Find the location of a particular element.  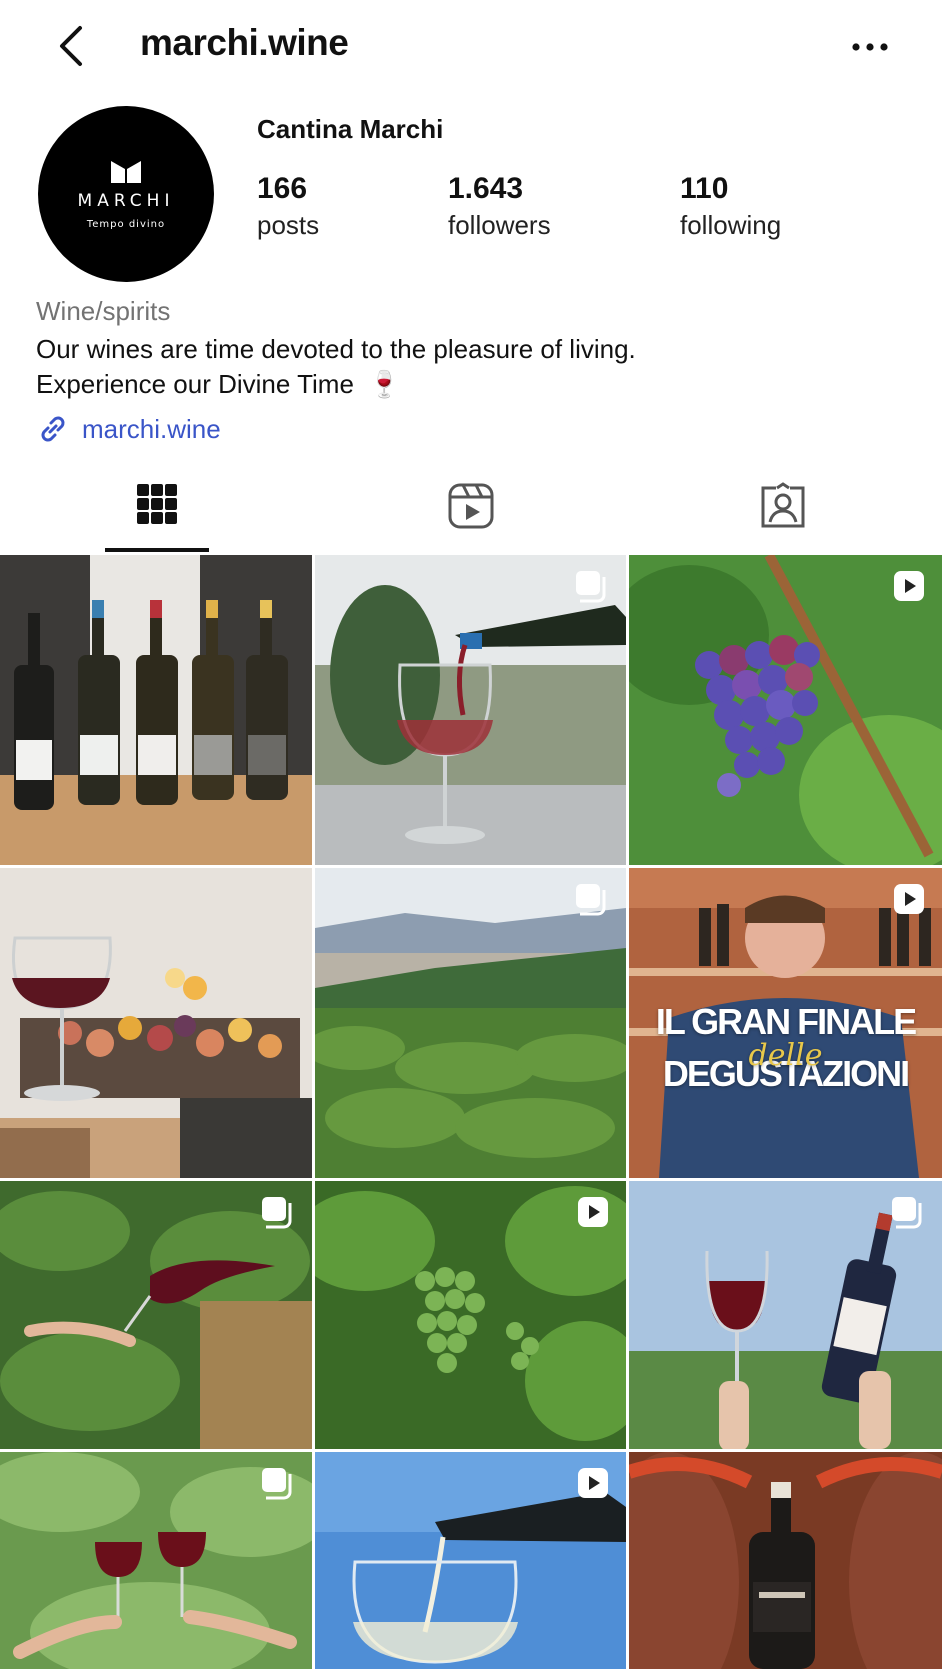

avatar-brand: MARCHI is located at coordinates (126, 200).